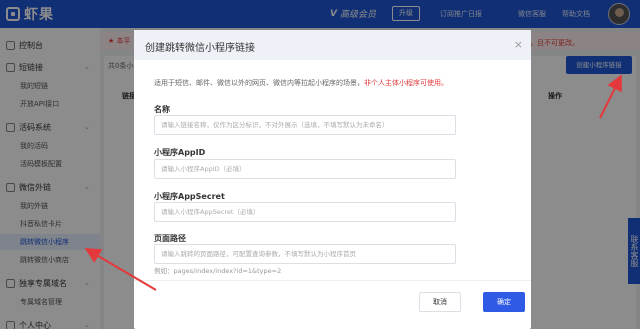  I want to click on arrow-to-create-button, so click(610, 96).